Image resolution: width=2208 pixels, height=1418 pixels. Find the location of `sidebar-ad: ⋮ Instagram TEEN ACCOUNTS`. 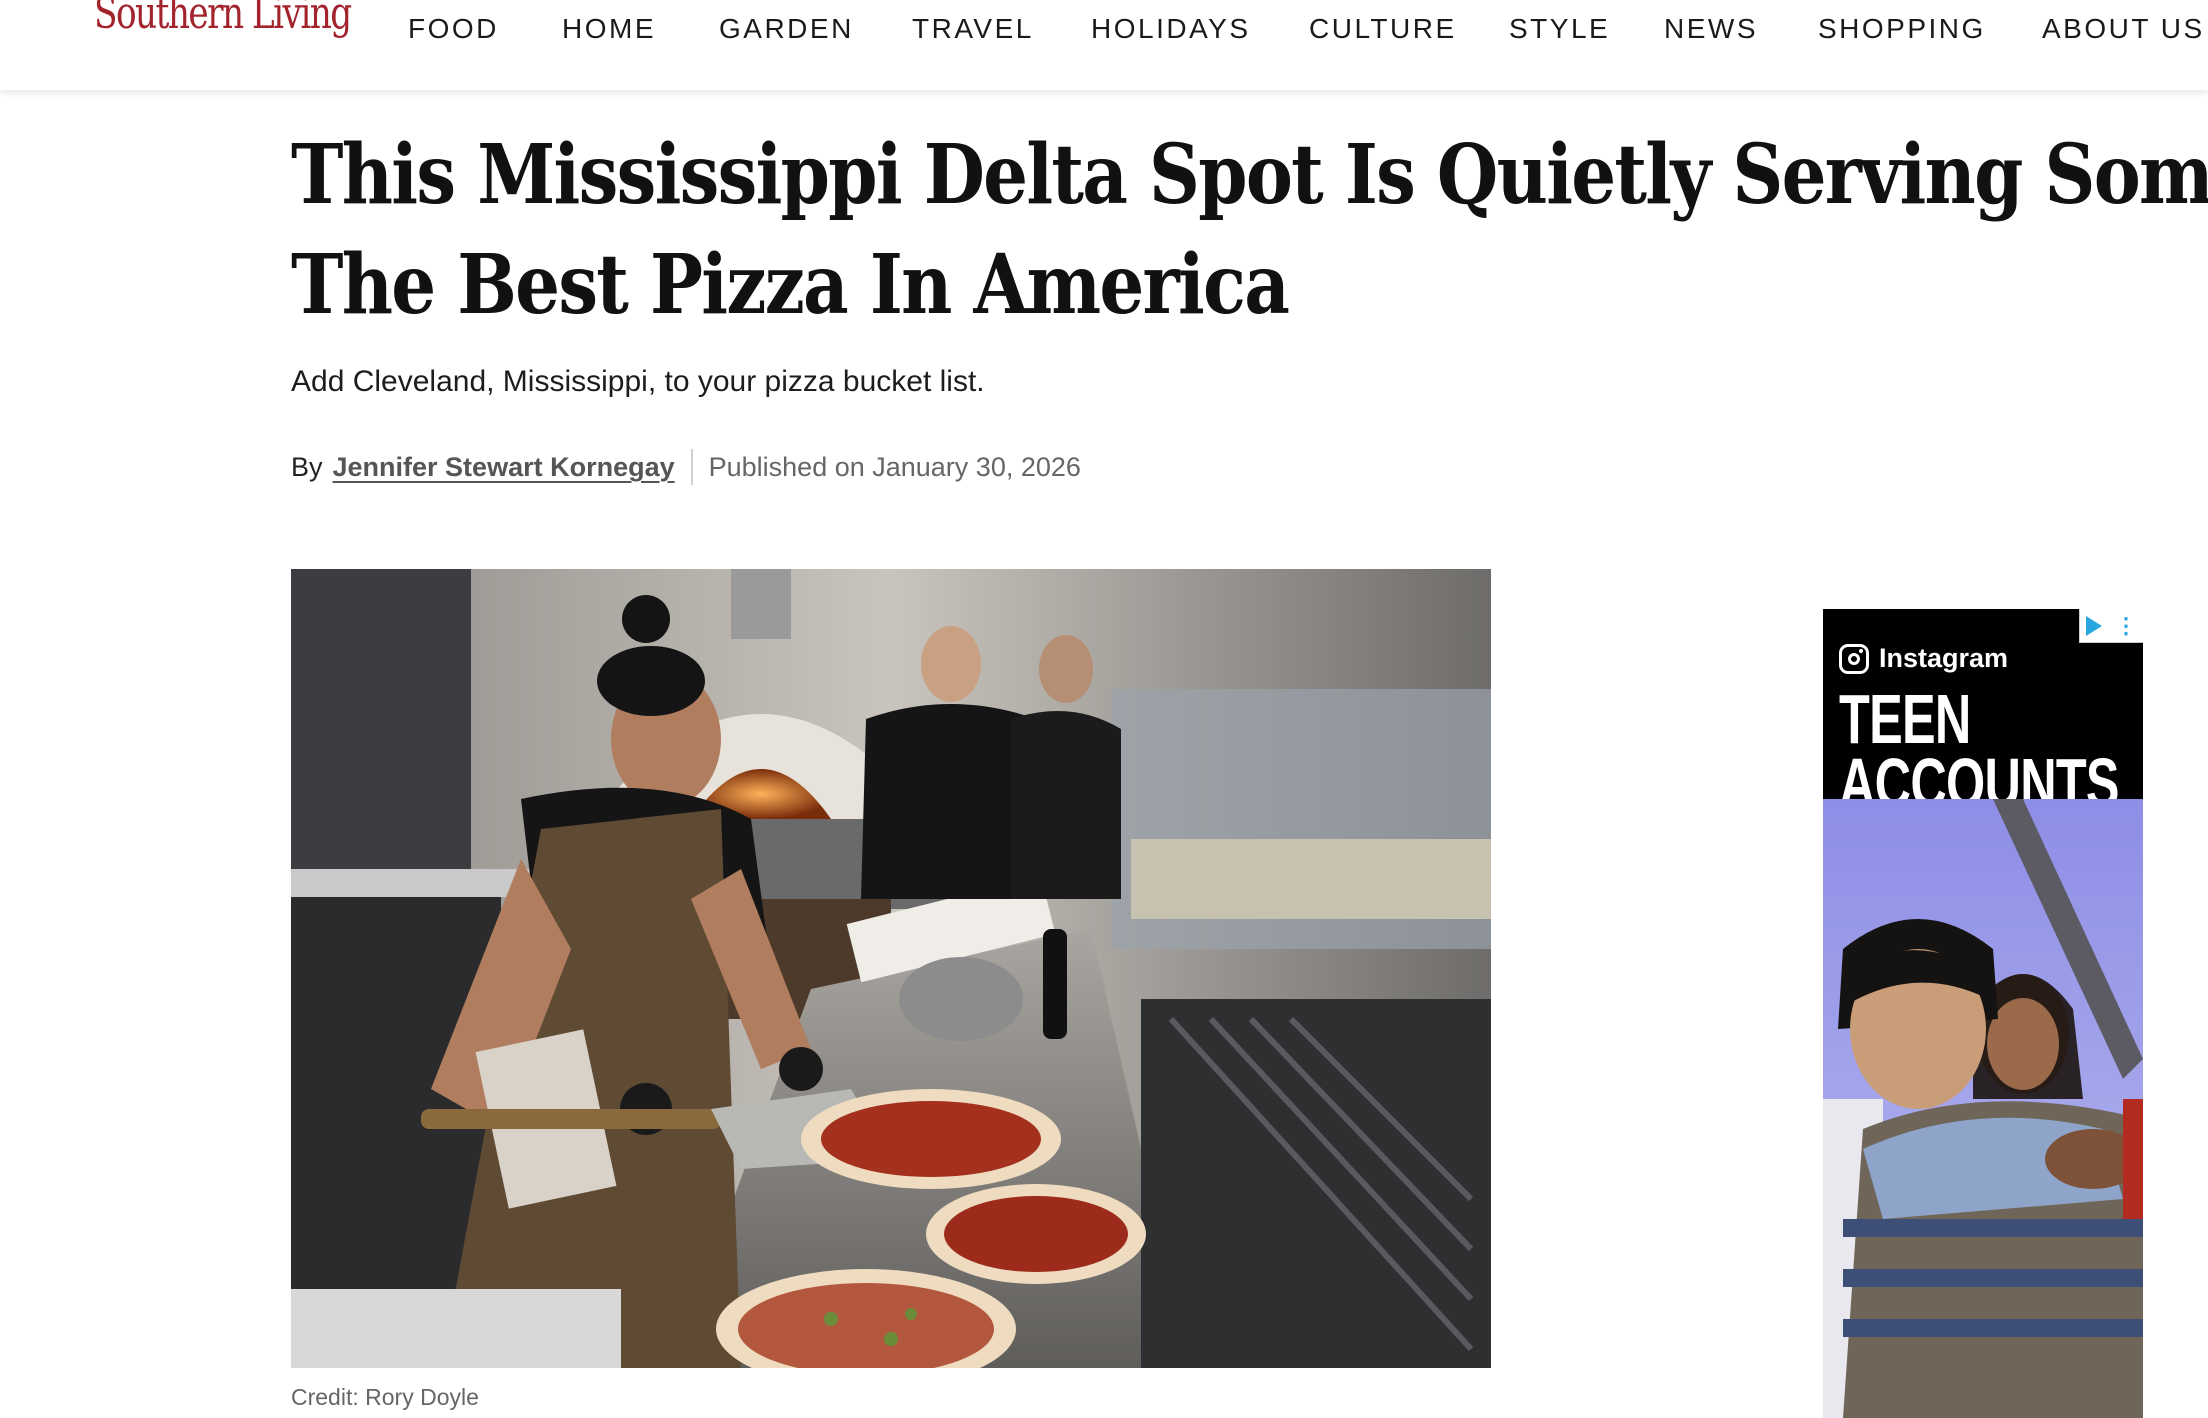

sidebar-ad: ⋮ Instagram TEEN ACCOUNTS is located at coordinates (1983, 1013).